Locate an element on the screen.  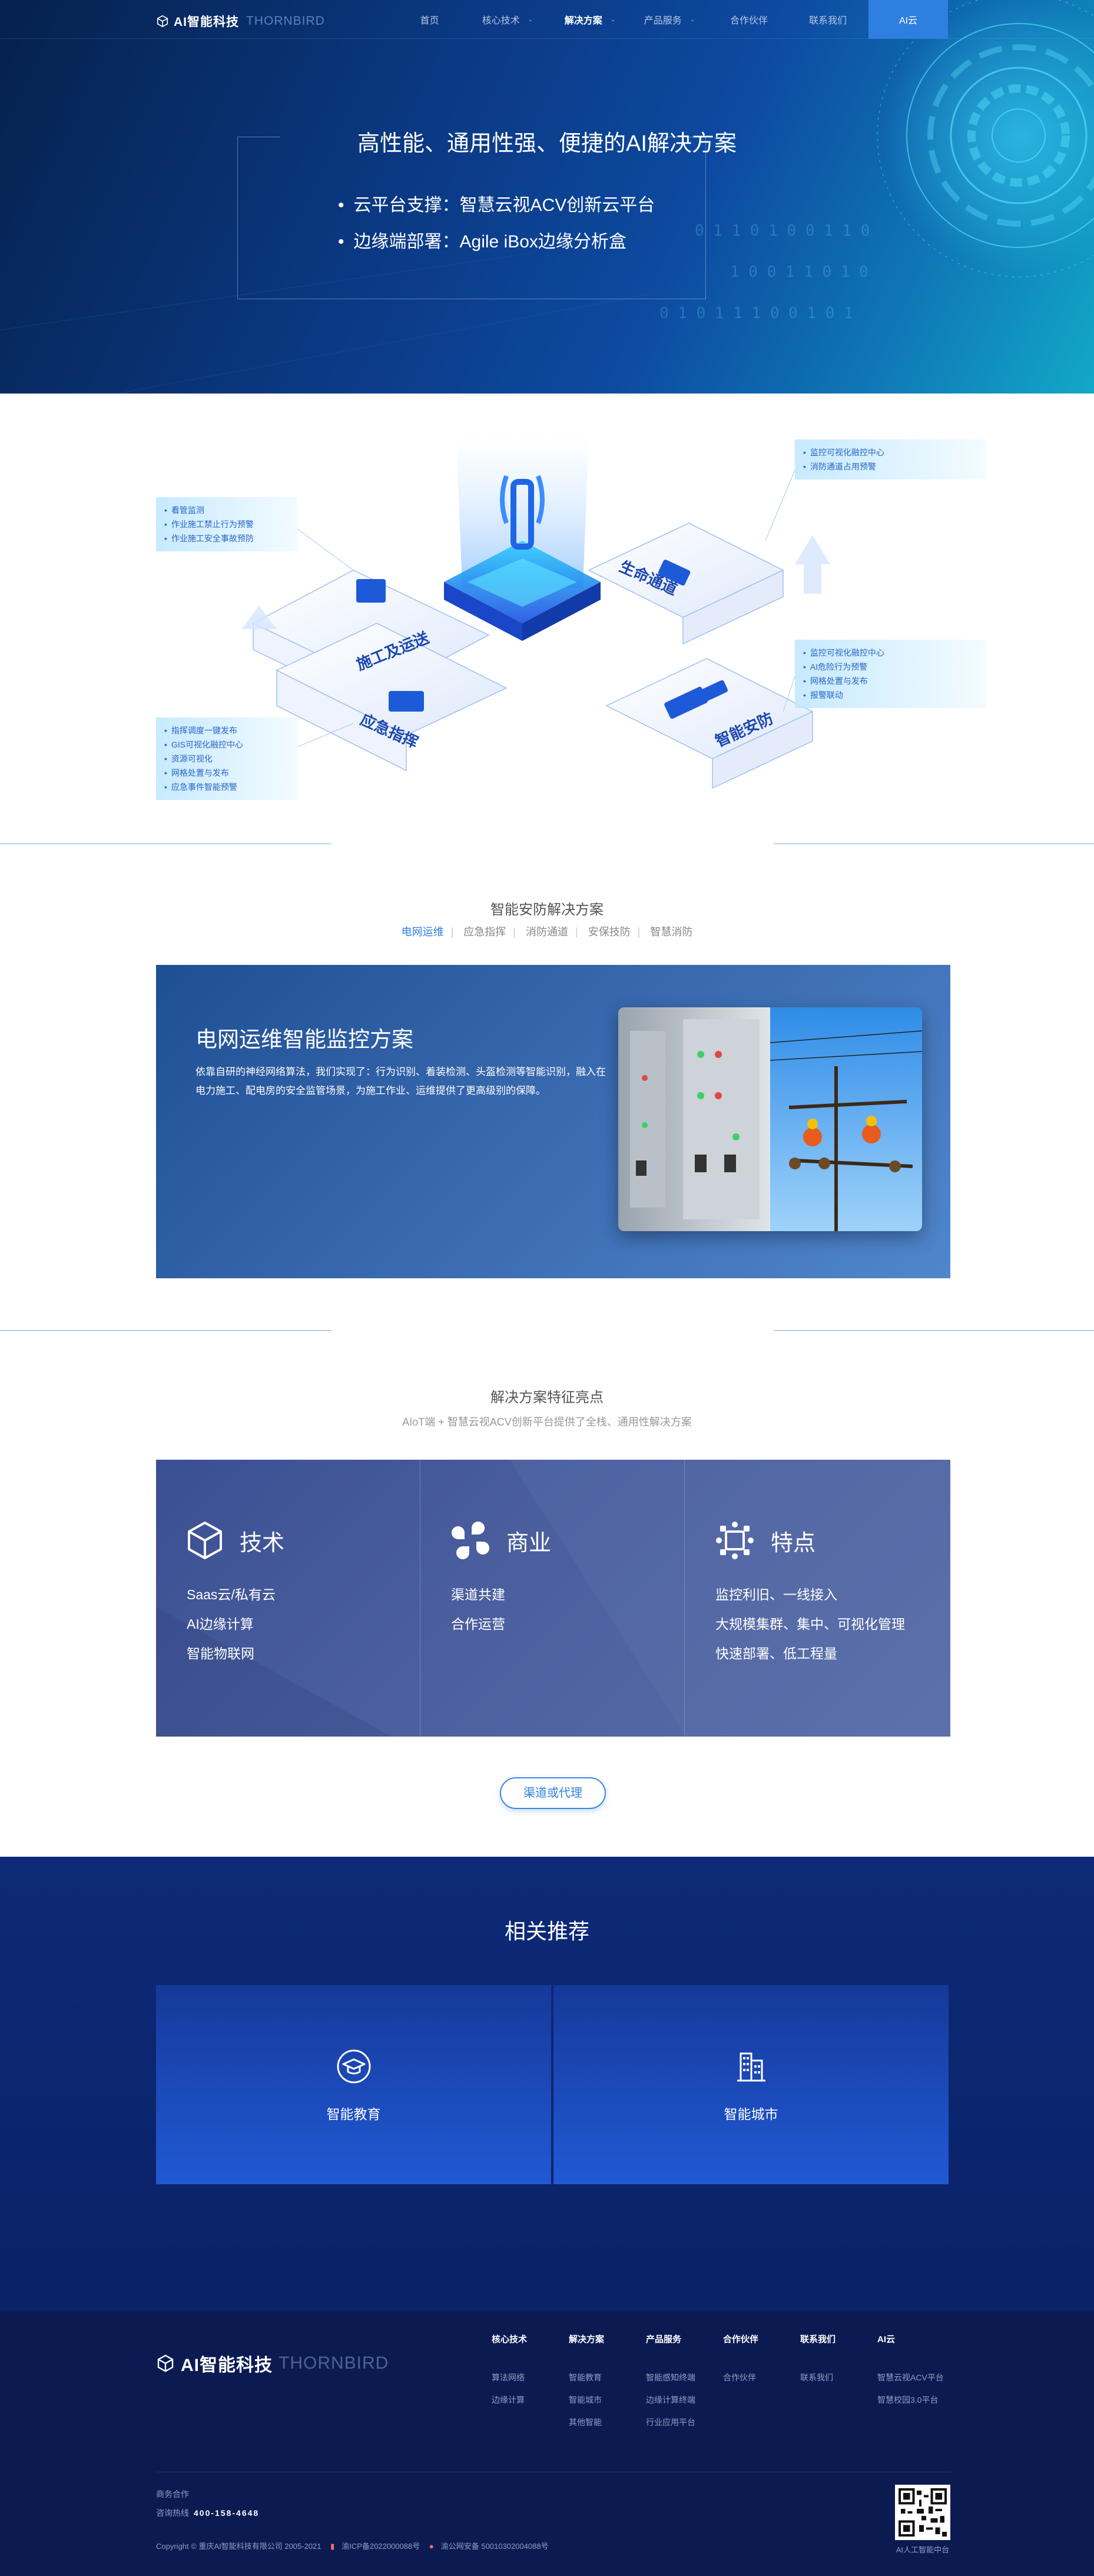
tip-item: 作业施工禁止行为预警 is located at coordinates (226, 524).